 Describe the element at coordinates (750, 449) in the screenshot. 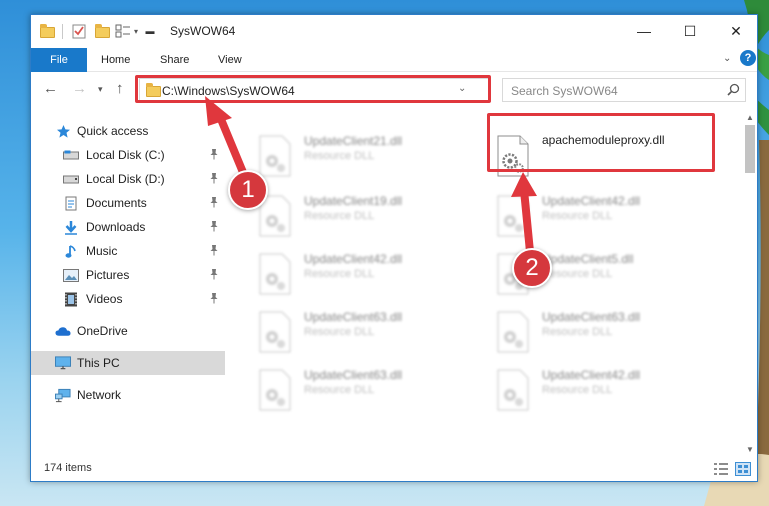

I see `scroll-down-arrow-icon: ▼` at that location.